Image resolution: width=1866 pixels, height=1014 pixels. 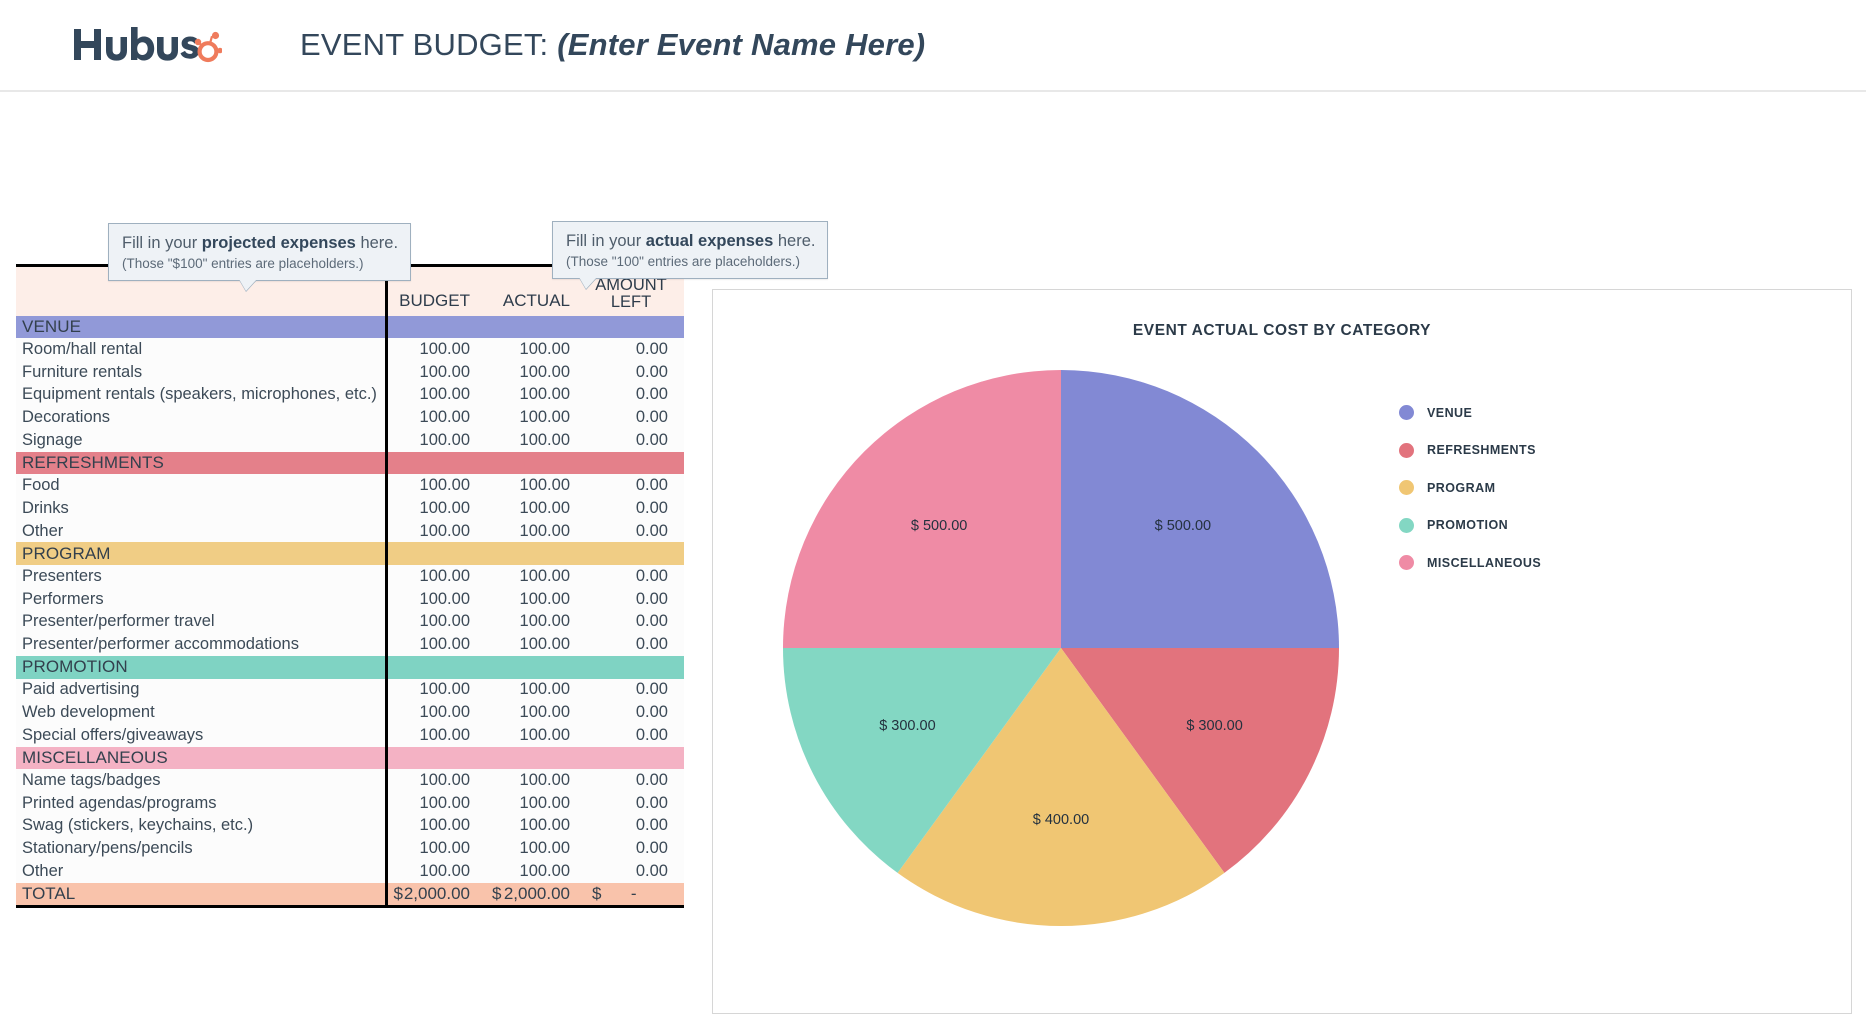 I want to click on category-row: VENUE, so click(x=350, y=327).